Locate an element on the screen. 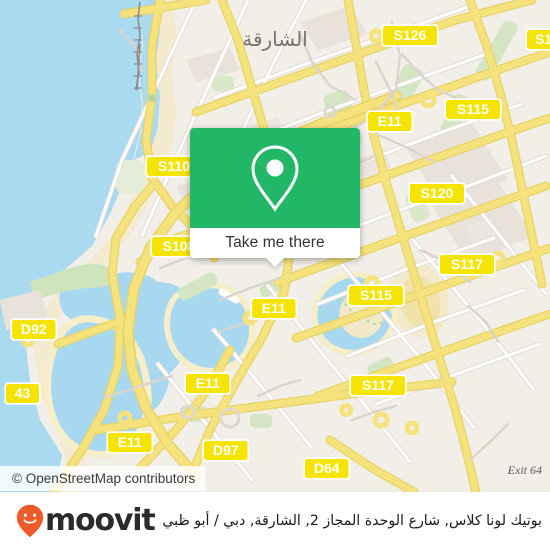 This screenshot has width=550, height=550. osm-attribution: © OpenStreetMap contributors is located at coordinates (103, 478).